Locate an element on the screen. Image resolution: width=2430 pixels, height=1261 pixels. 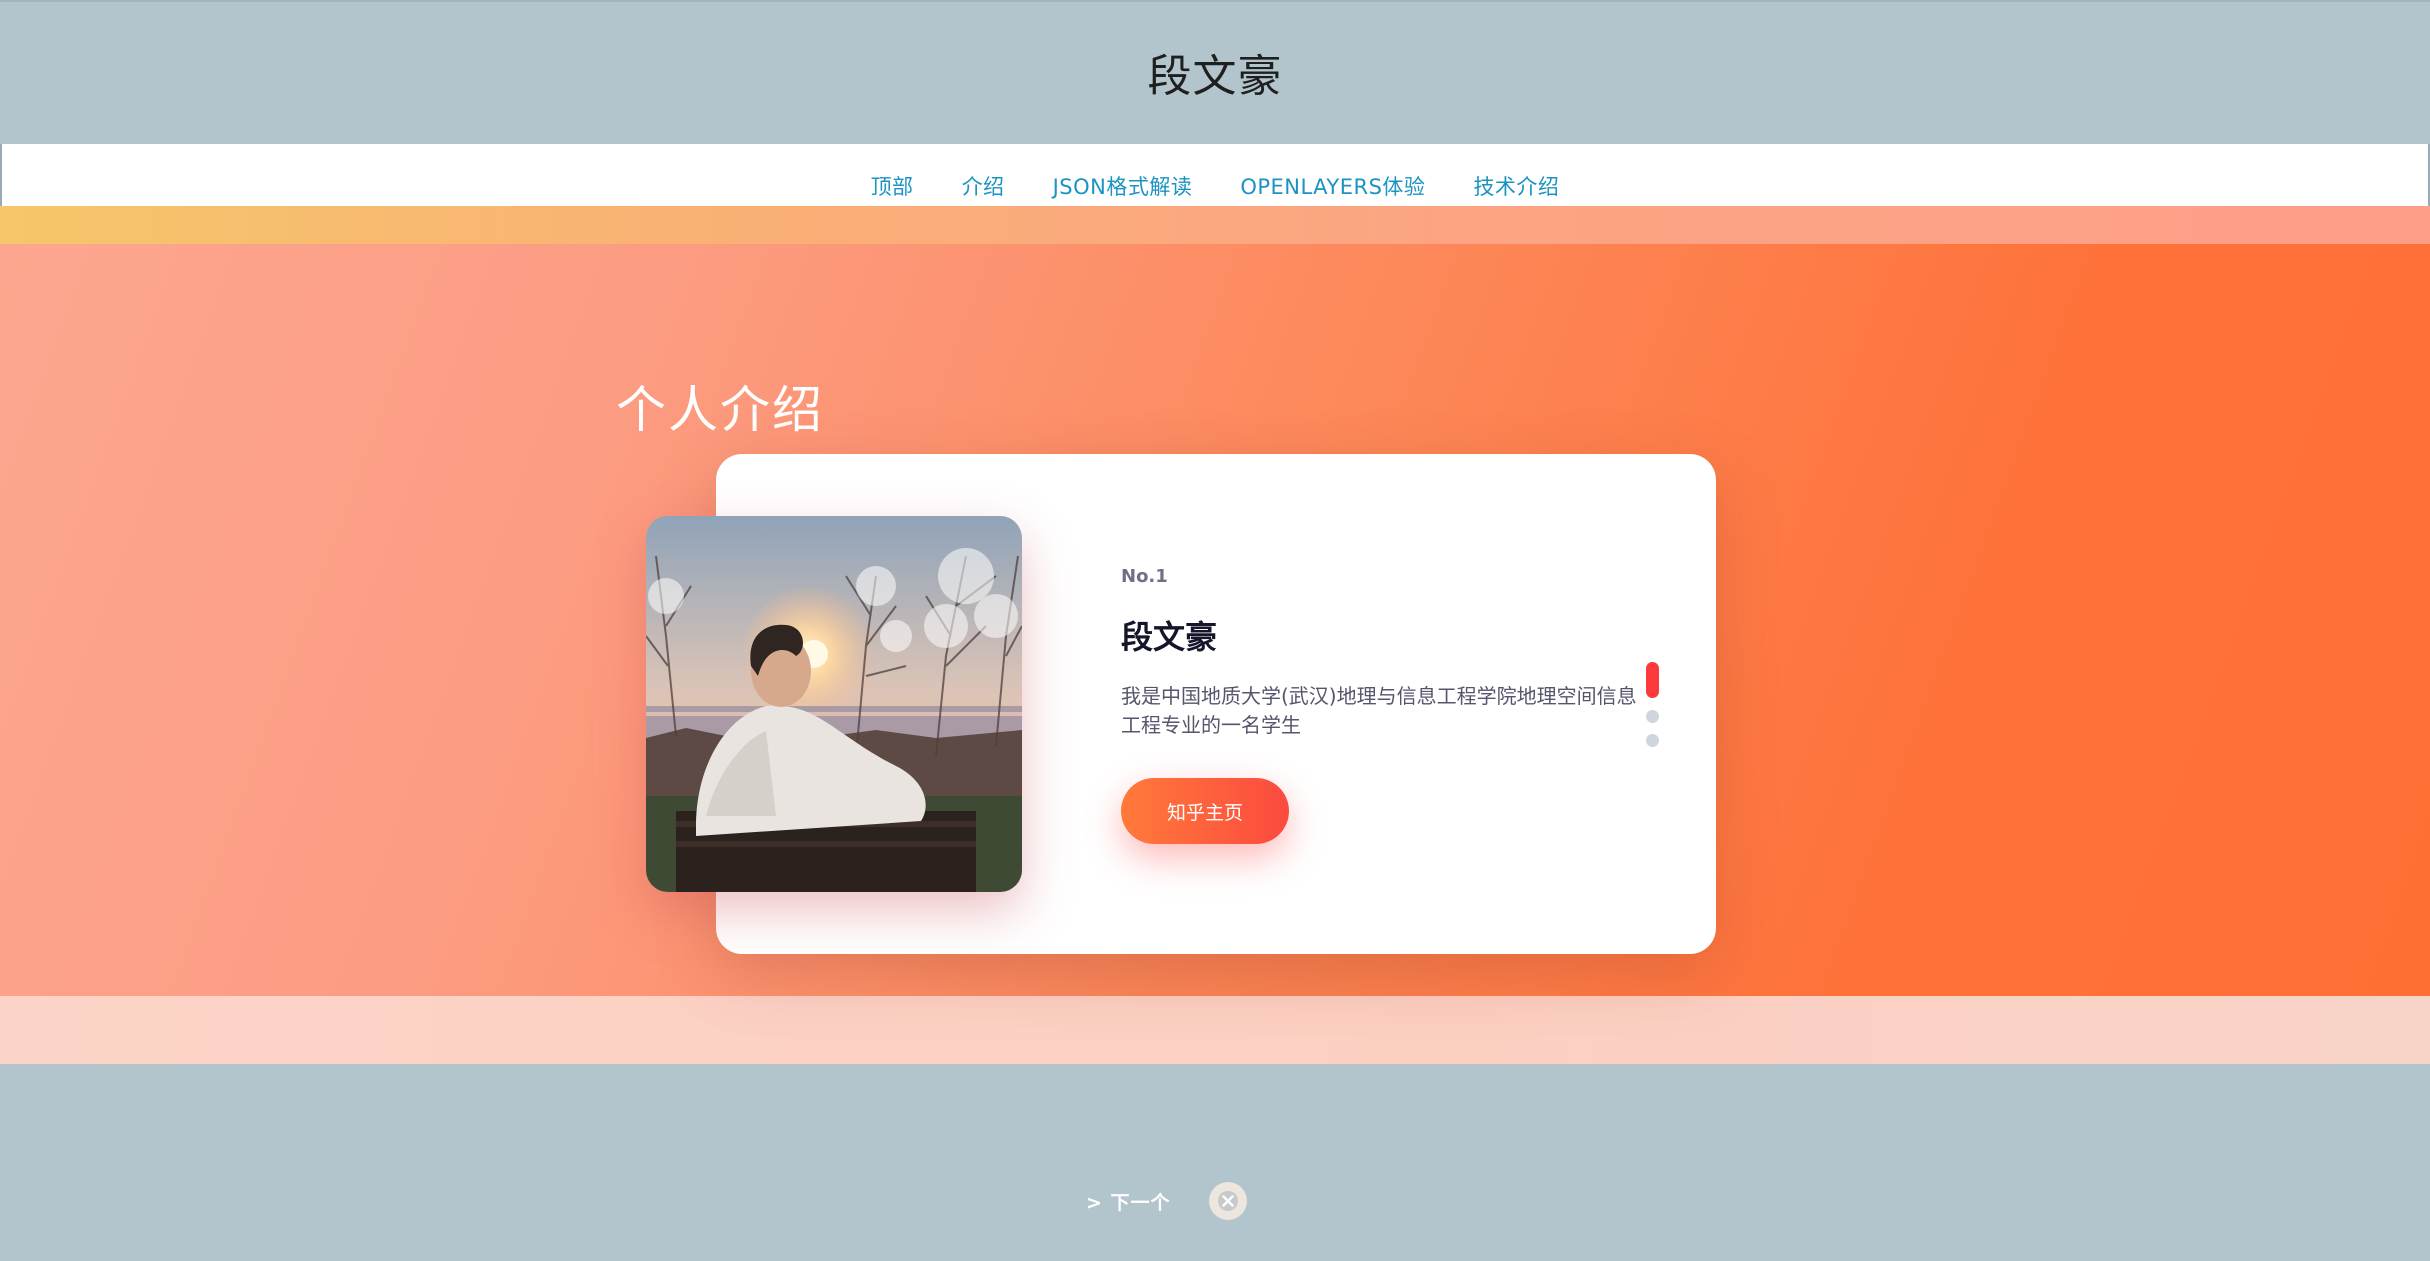
slider-pagination is located at coordinates (1653, 710).